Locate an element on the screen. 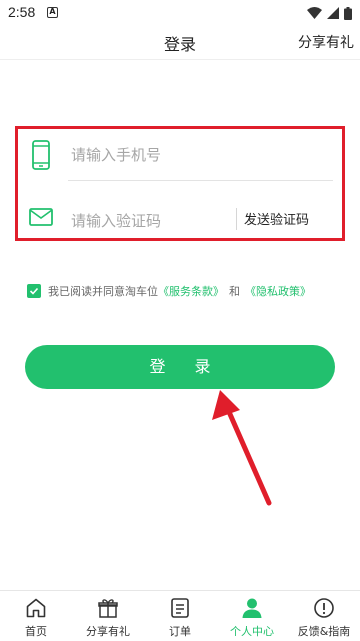 This screenshot has width=360, height=641. tab-profile: 个人中心 is located at coordinates (252, 616).